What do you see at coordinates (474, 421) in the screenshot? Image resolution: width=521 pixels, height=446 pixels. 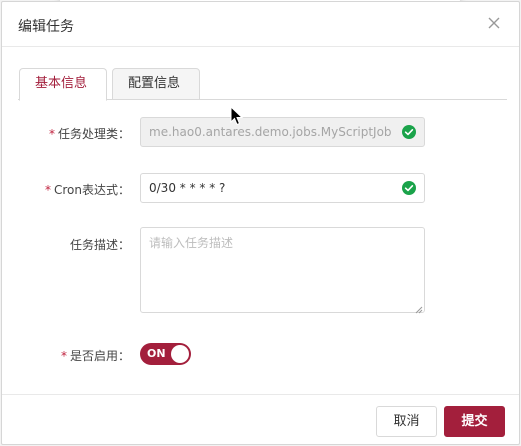 I see `submit-button: 提交` at bounding box center [474, 421].